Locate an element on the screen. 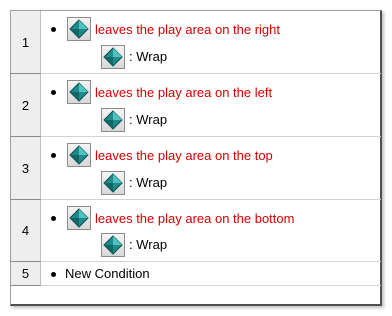 The image size is (392, 316). new-condition-button: New Condition is located at coordinates (107, 273).